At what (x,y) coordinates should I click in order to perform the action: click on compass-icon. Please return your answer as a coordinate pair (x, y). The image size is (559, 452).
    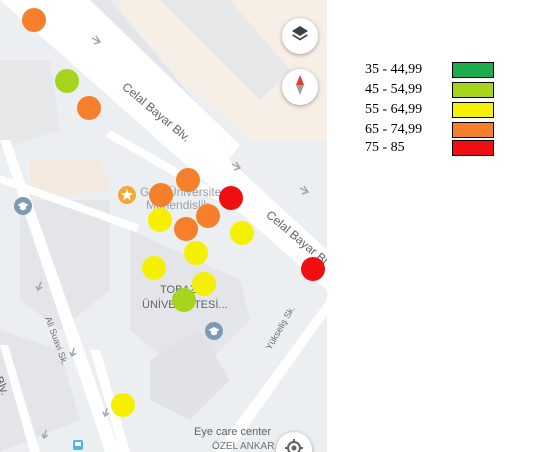
    Looking at the image, I should click on (300, 87).